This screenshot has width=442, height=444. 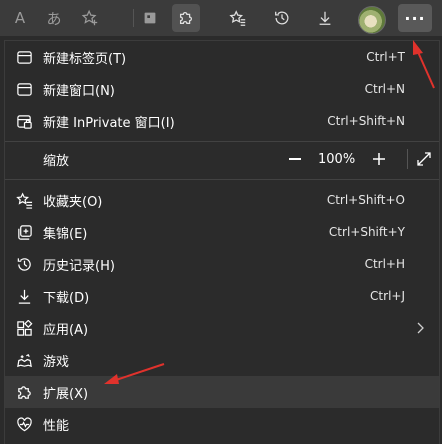 I want to click on menu-item-new-inprivate: 新建 InPrivate 窗口(I) Ctrl+Shift+N, so click(x=222, y=121).